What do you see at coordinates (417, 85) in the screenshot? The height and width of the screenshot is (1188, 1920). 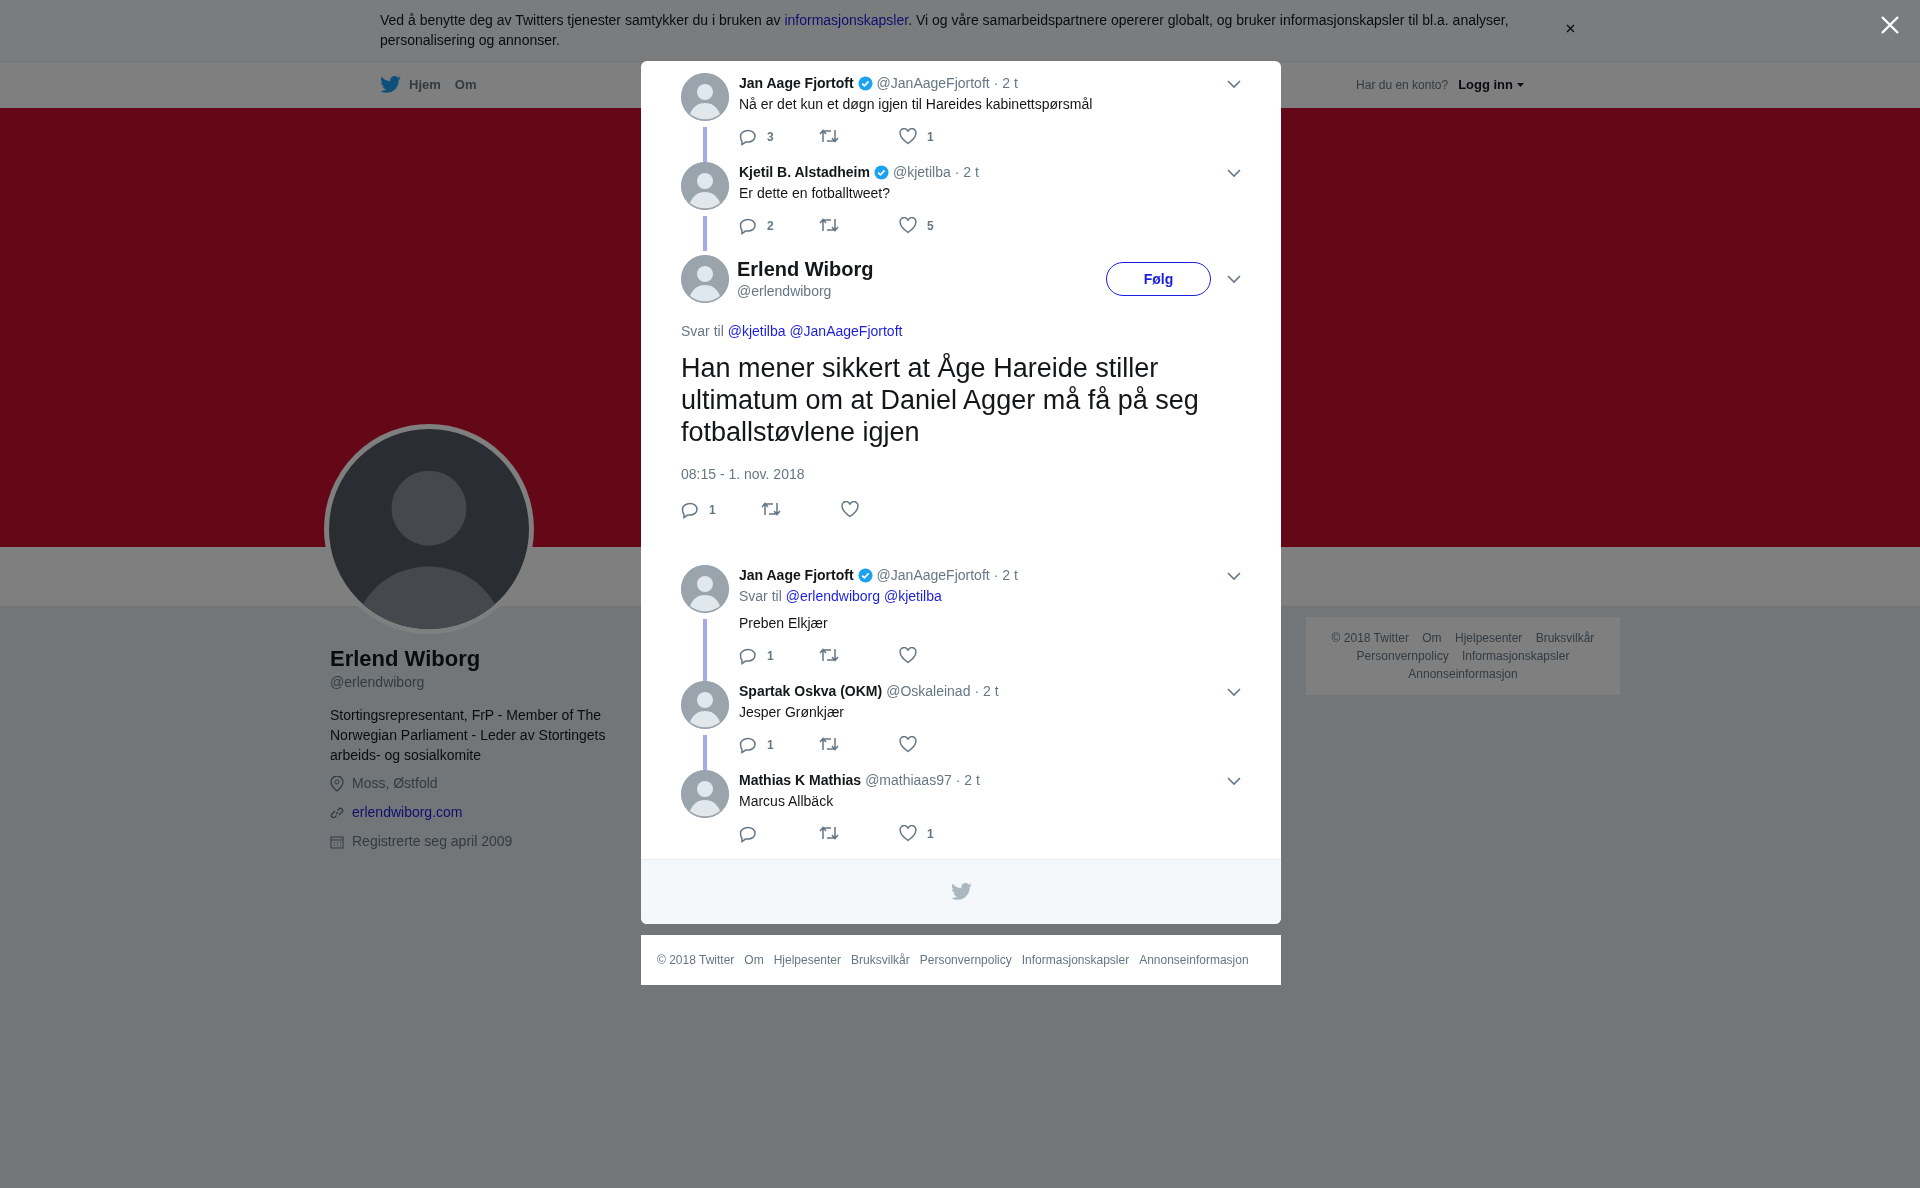 I see `nav-link: Hjem` at bounding box center [417, 85].